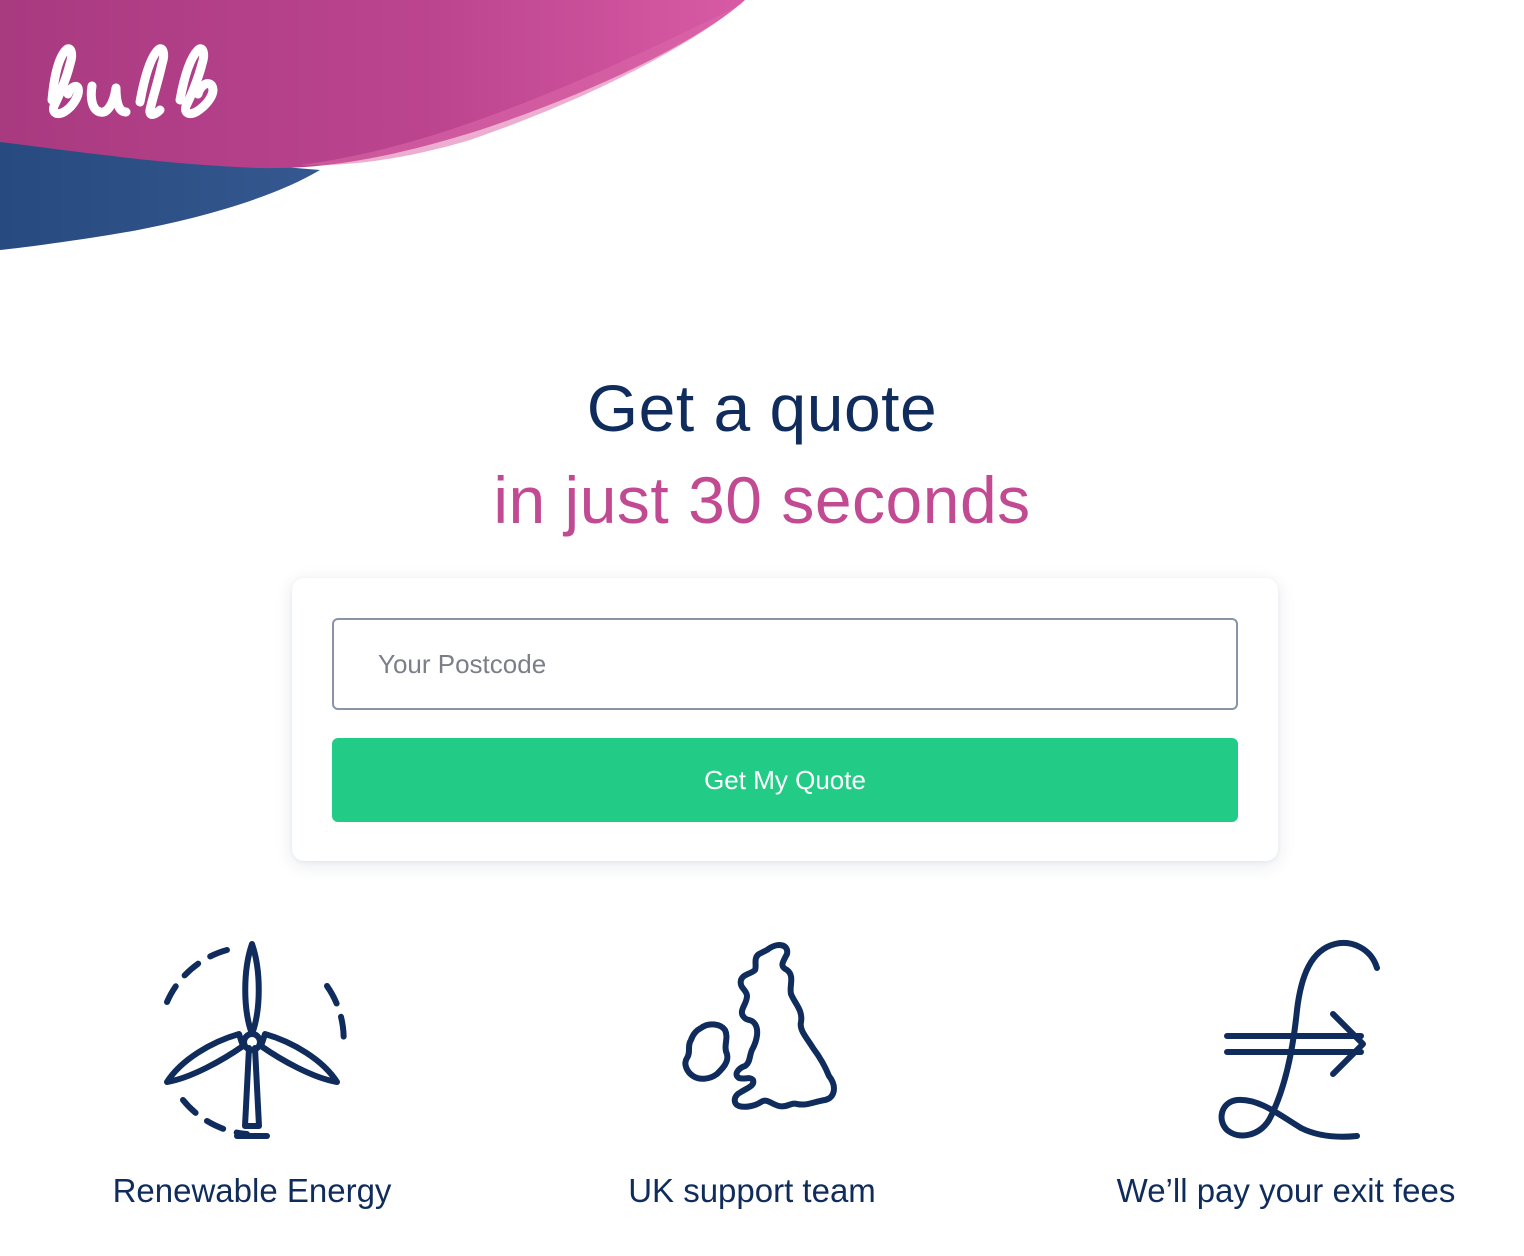 This screenshot has height=1256, width=1524. Describe the element at coordinates (255, 1040) in the screenshot. I see `wind-turbine-icon` at that location.